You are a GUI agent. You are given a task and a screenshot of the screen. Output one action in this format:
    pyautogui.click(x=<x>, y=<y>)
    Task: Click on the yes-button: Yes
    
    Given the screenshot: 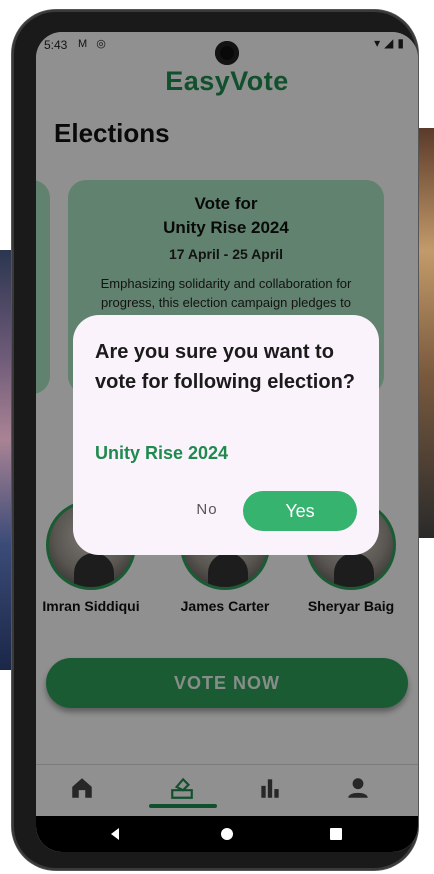 What is the action you would take?
    pyautogui.click(x=300, y=511)
    